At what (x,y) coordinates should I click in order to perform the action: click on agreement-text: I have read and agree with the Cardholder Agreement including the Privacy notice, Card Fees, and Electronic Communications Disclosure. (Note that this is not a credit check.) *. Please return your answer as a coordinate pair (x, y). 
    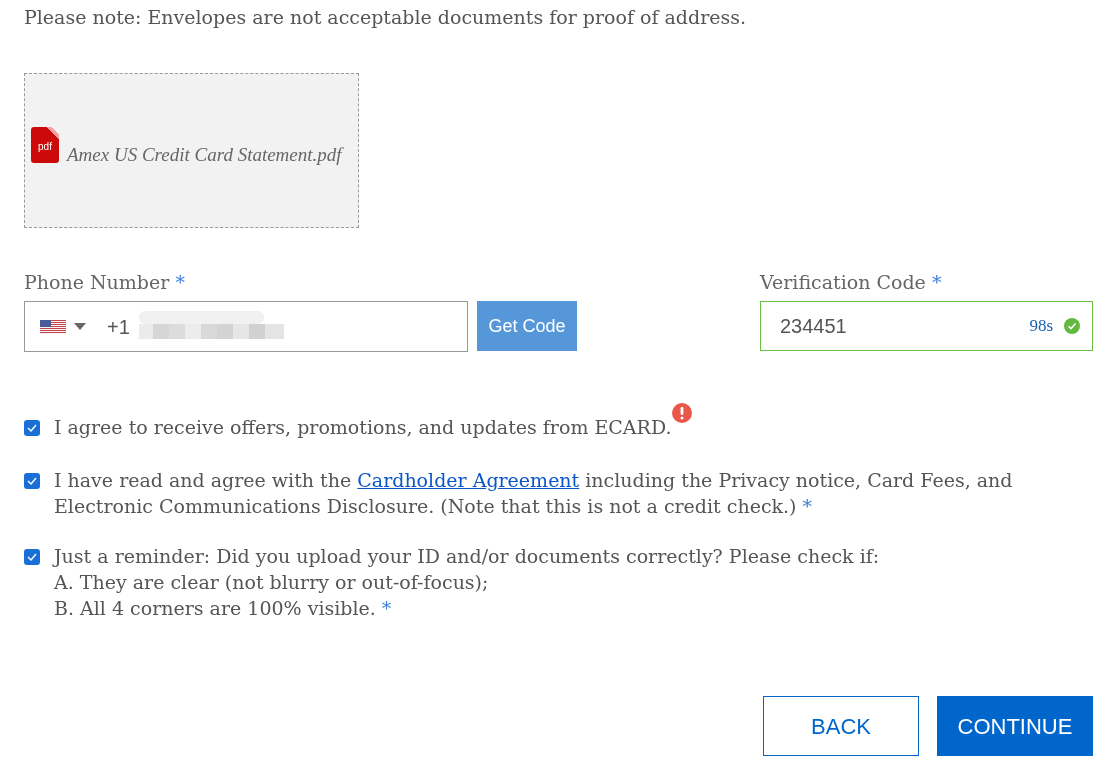
    Looking at the image, I should click on (534, 493).